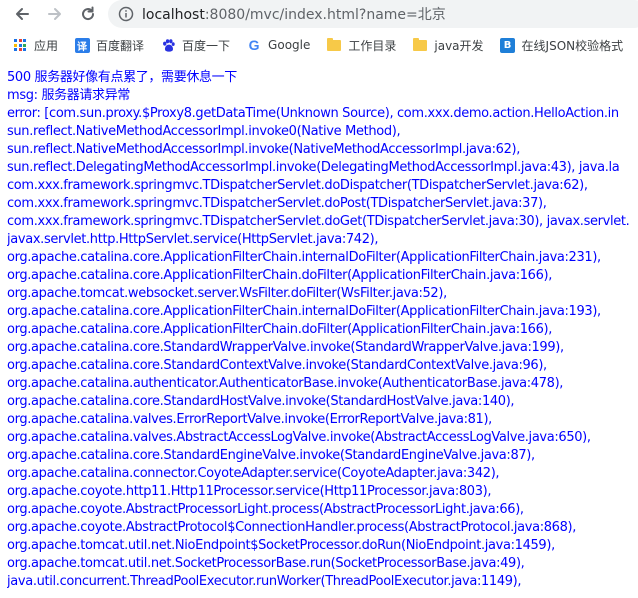  I want to click on forward-button, so click(55, 14).